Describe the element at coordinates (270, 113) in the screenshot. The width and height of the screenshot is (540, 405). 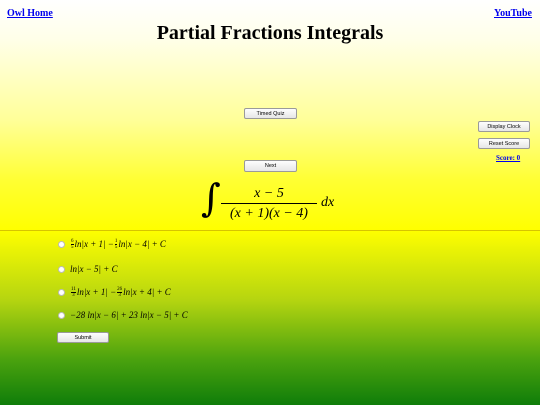
I see `timed-quiz-button: Timed Quiz` at that location.